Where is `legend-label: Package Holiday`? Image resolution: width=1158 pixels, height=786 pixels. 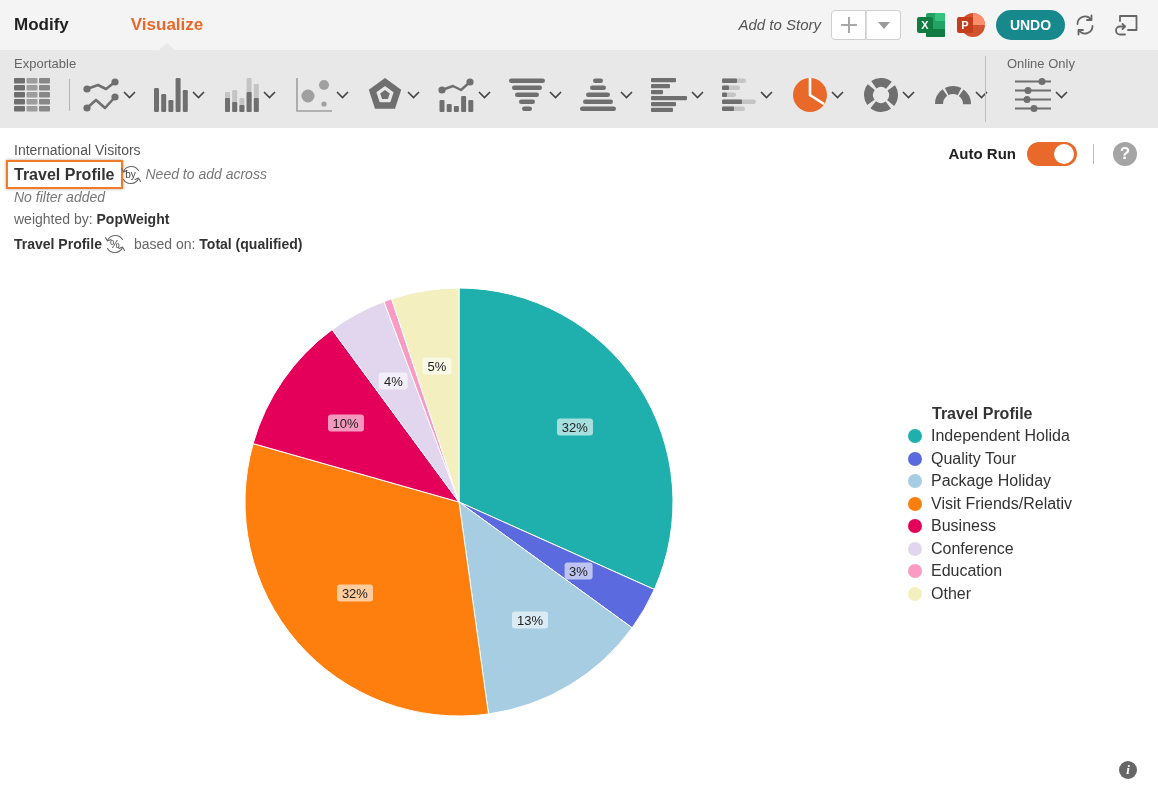 legend-label: Package Holiday is located at coordinates (991, 481).